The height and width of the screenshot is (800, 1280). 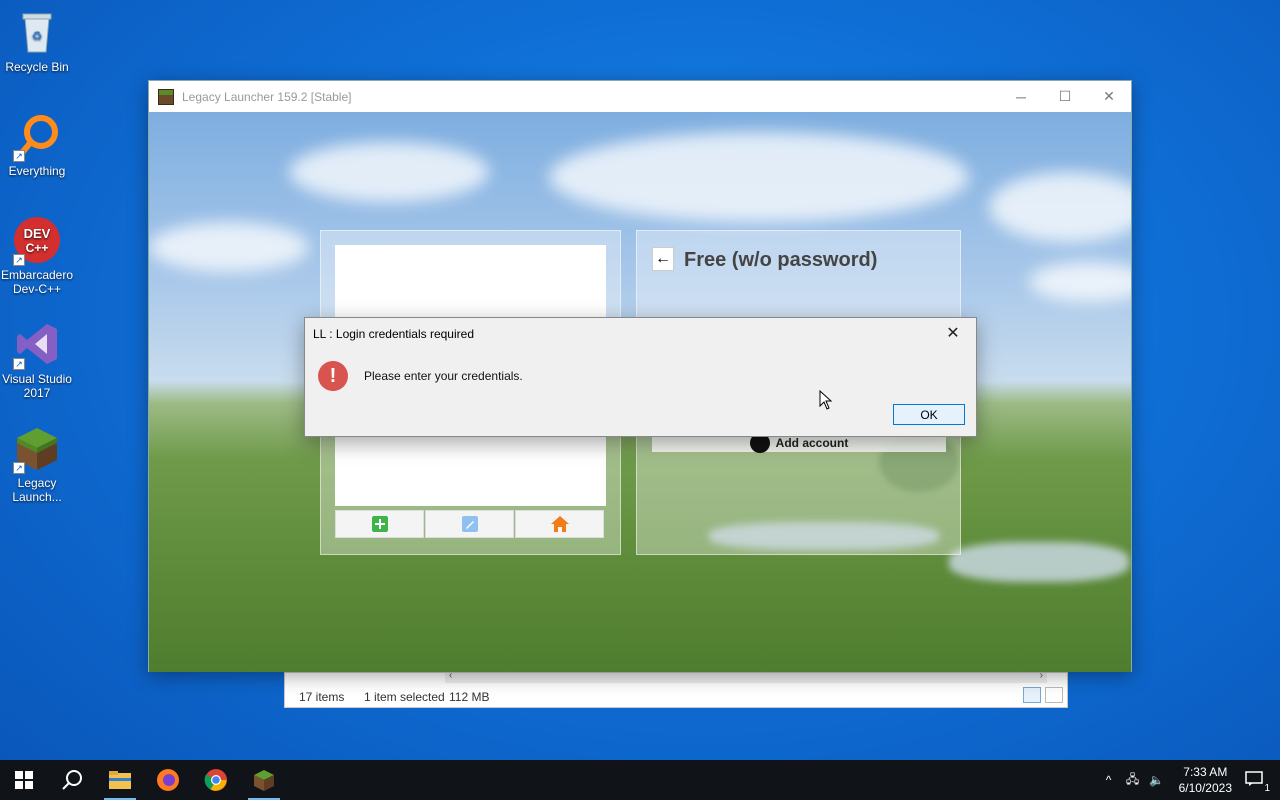 I want to click on grass-block-icon, so click(x=264, y=780).